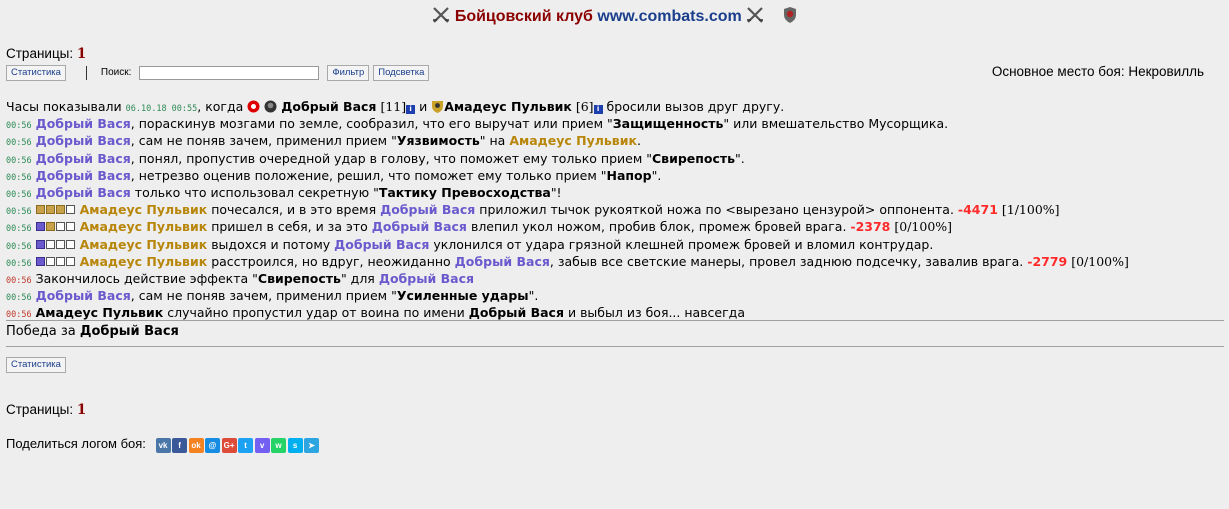  I want to click on timestamp: 06.10.18 00:55, so click(161, 109).